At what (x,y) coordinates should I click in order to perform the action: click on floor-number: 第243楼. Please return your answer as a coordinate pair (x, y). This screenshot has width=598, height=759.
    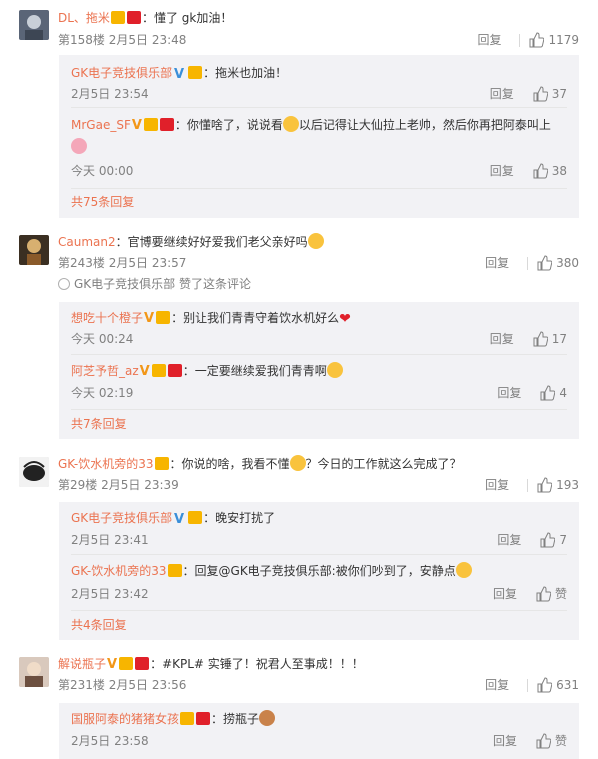
    Looking at the image, I should click on (81, 263).